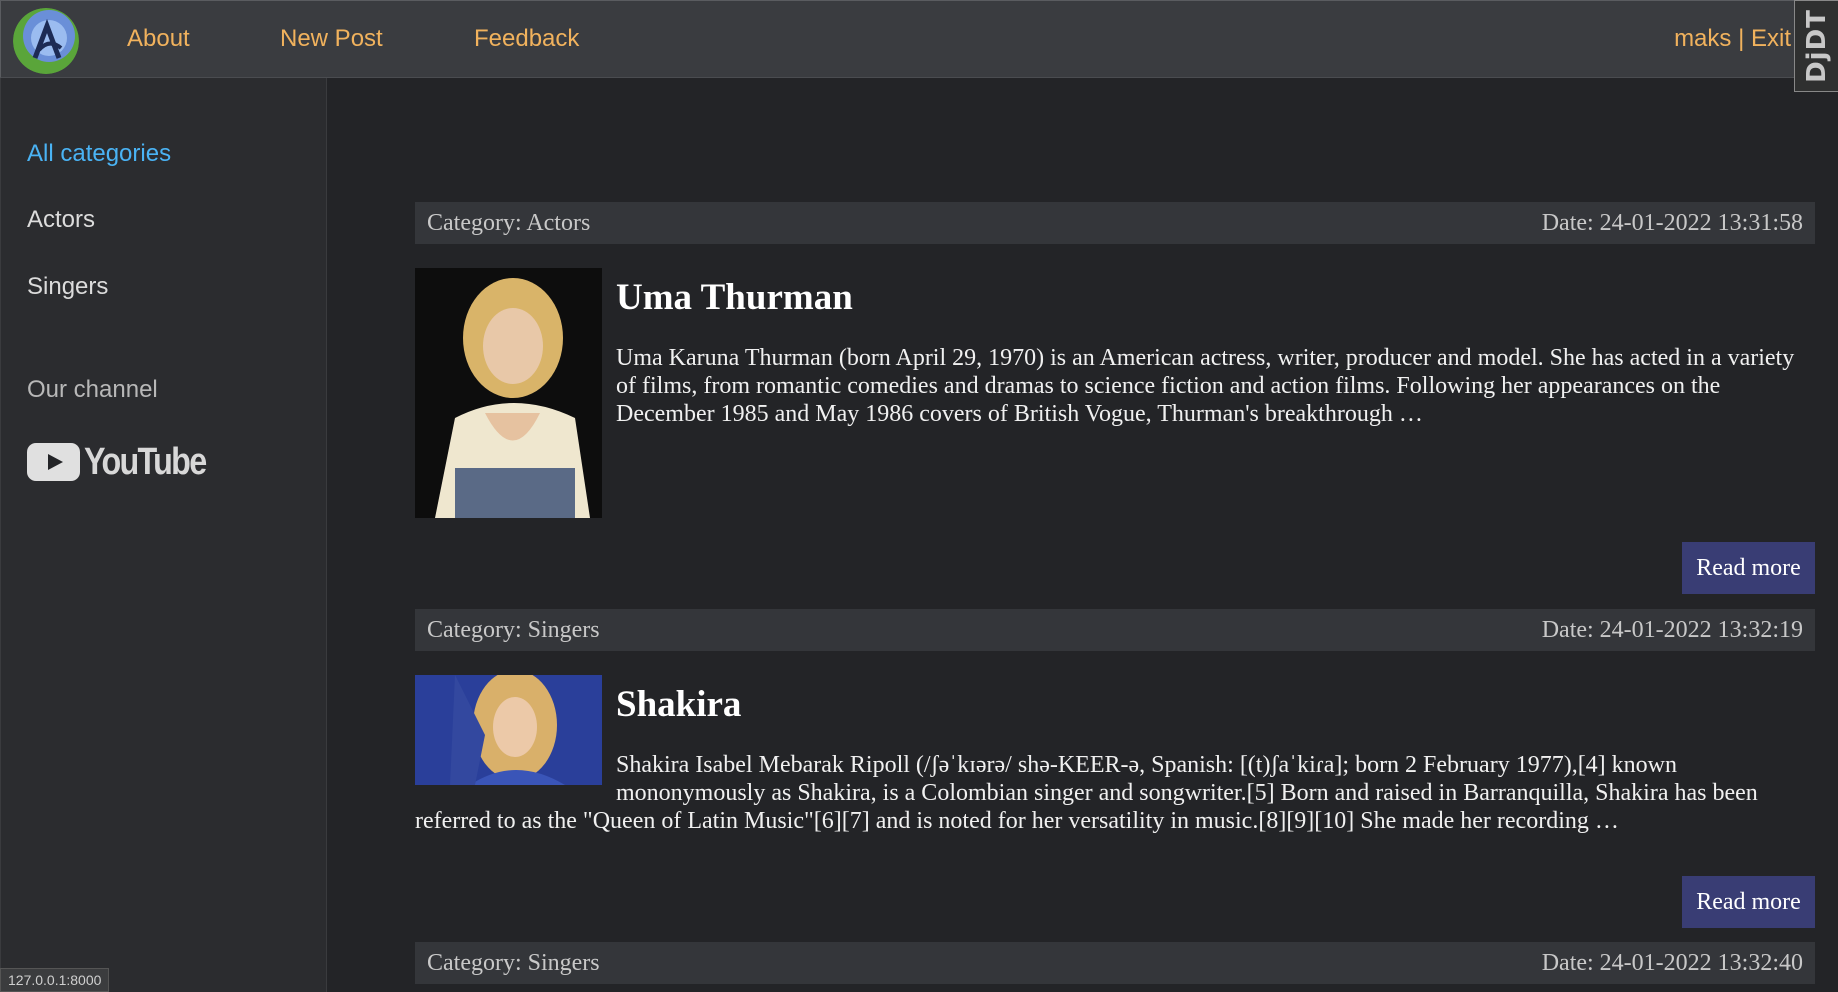 Image resolution: width=1838 pixels, height=992 pixels. I want to click on post-category: Category: Actors, so click(509, 223).